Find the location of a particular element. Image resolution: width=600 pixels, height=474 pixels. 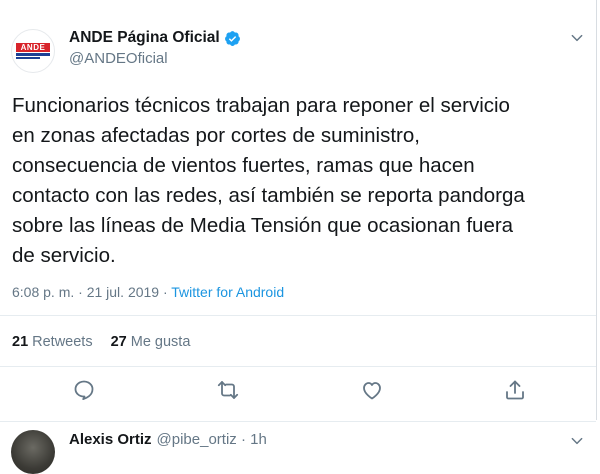

verified-badge-icon is located at coordinates (232, 38).